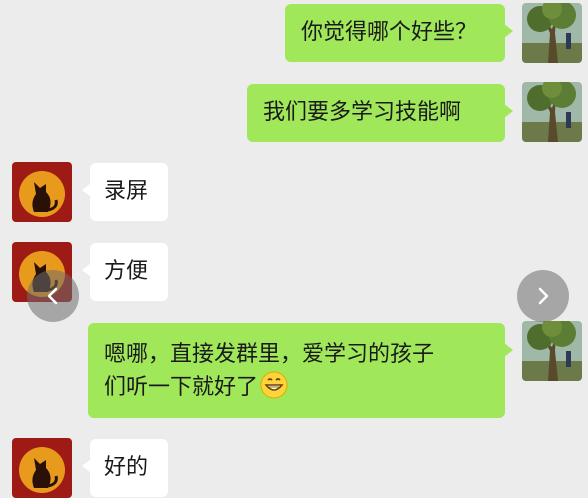  What do you see at coordinates (274, 385) in the screenshot?
I see `grin-emoji-icon` at bounding box center [274, 385].